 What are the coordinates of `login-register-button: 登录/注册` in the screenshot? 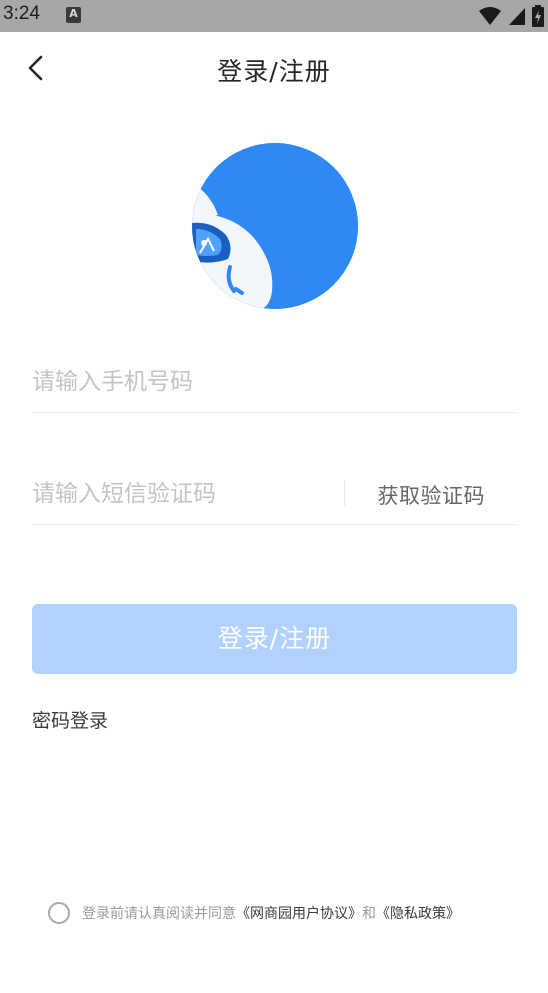 It's located at (274, 639).